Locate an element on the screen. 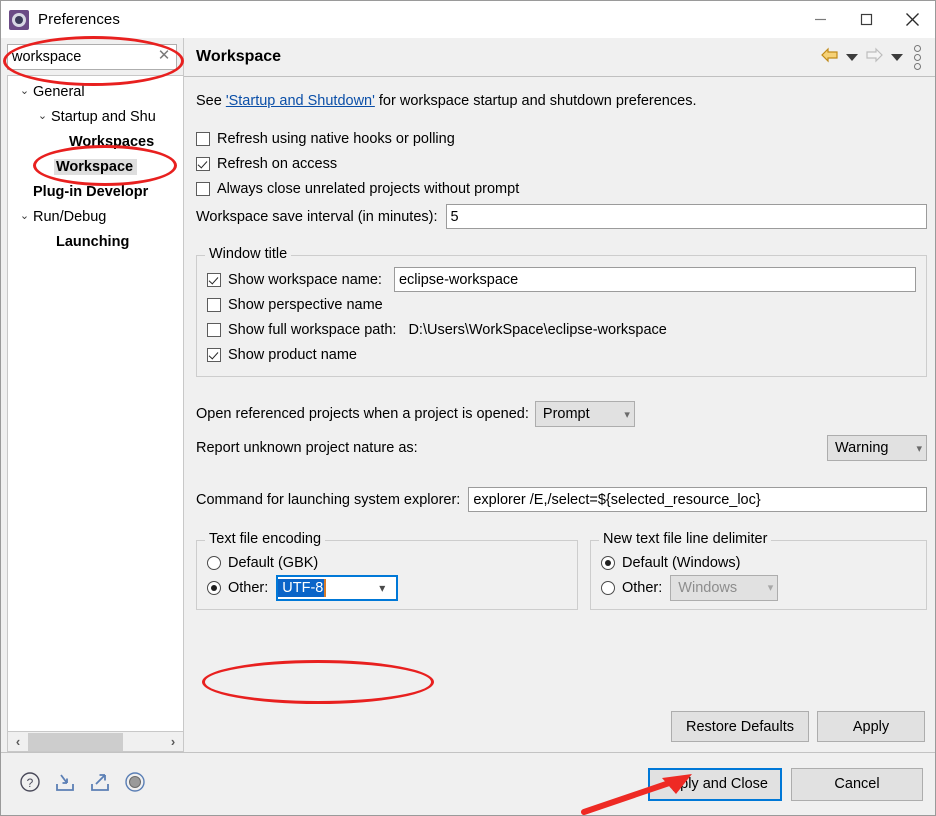 The image size is (936, 816). forward-arrow-icon is located at coordinates (874, 57).